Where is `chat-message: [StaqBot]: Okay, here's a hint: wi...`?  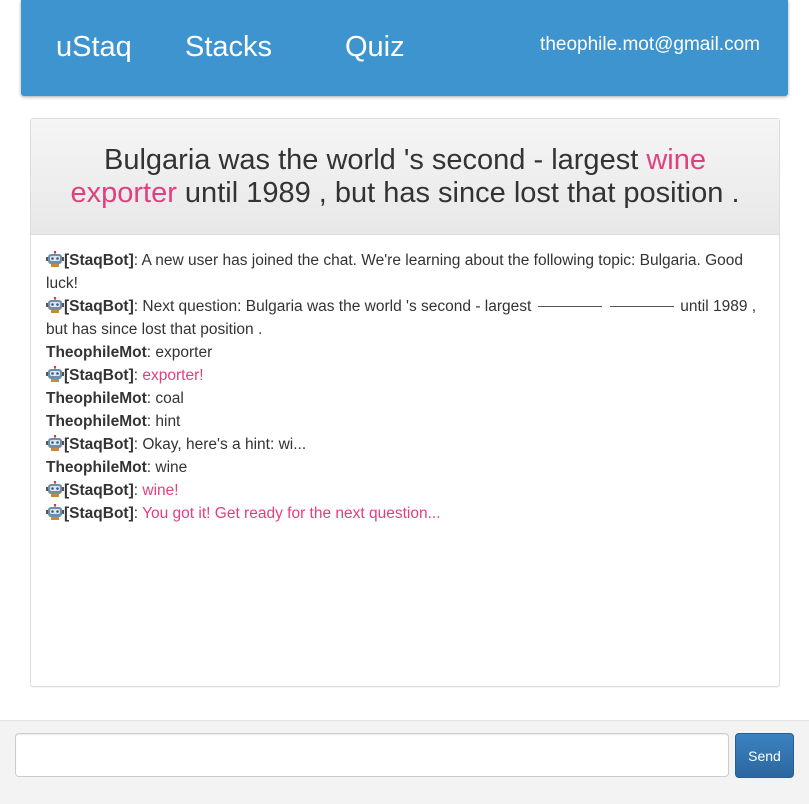
chat-message: [StaqBot]: Okay, here's a hint: wi... is located at coordinates (404, 444).